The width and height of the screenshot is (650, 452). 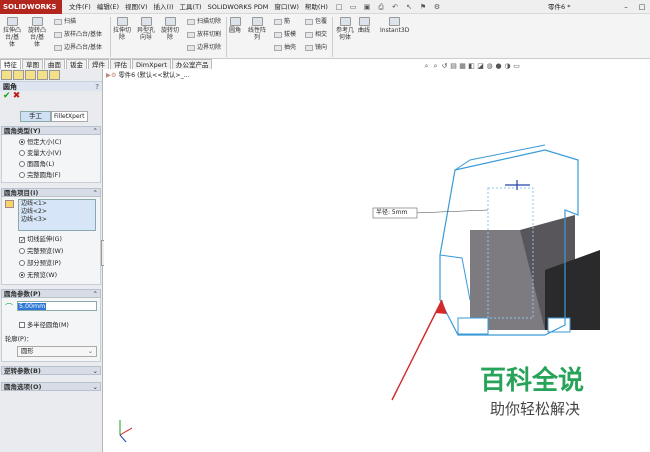 I want to click on triad-icon, so click(x=126, y=431).